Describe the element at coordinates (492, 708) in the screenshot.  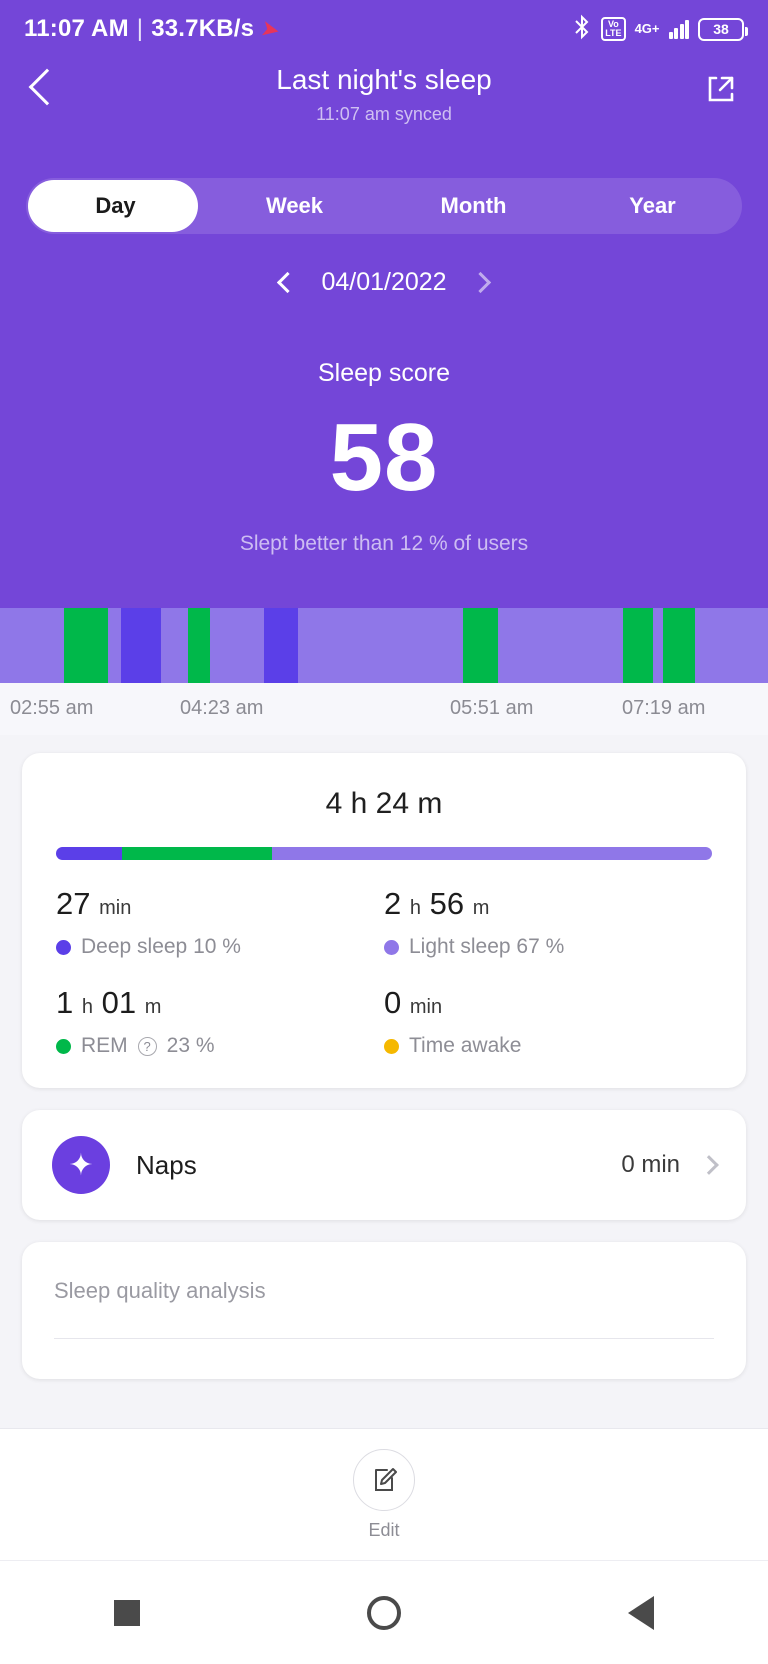
I see `time-axis-tick: 05:51 am` at that location.